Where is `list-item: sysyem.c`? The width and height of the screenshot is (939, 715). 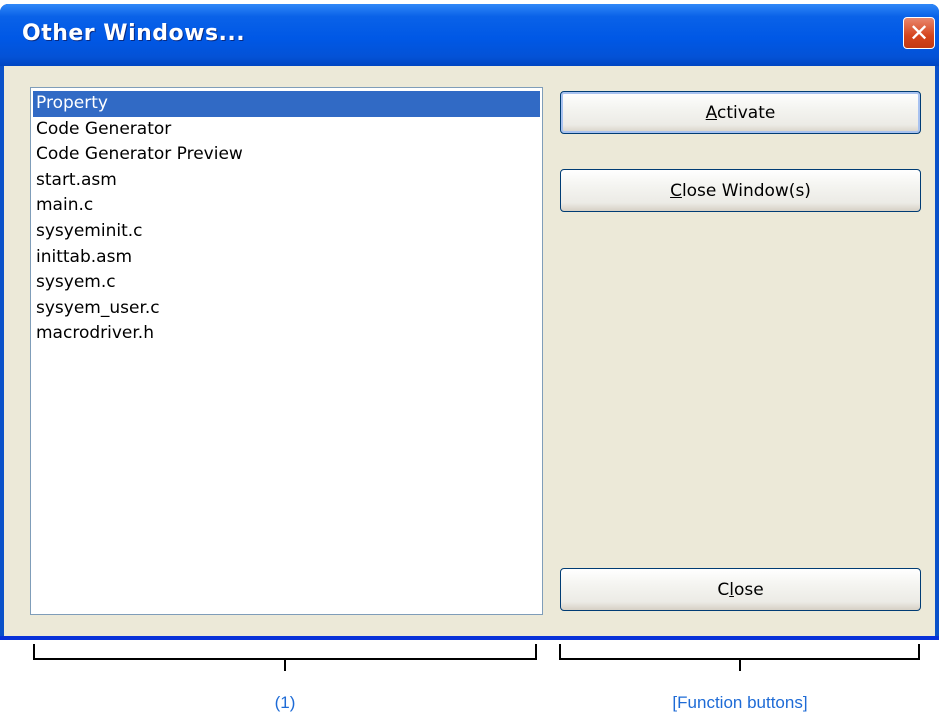
list-item: sysyem.c is located at coordinates (286, 283).